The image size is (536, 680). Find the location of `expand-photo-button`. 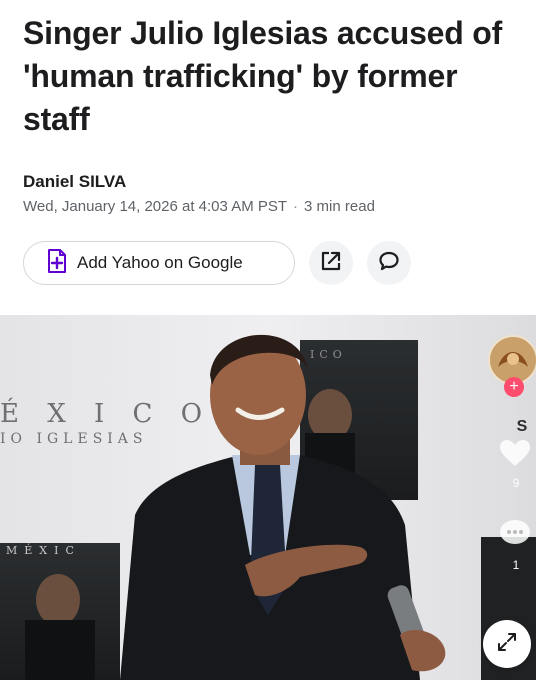

expand-photo-button is located at coordinates (507, 644).